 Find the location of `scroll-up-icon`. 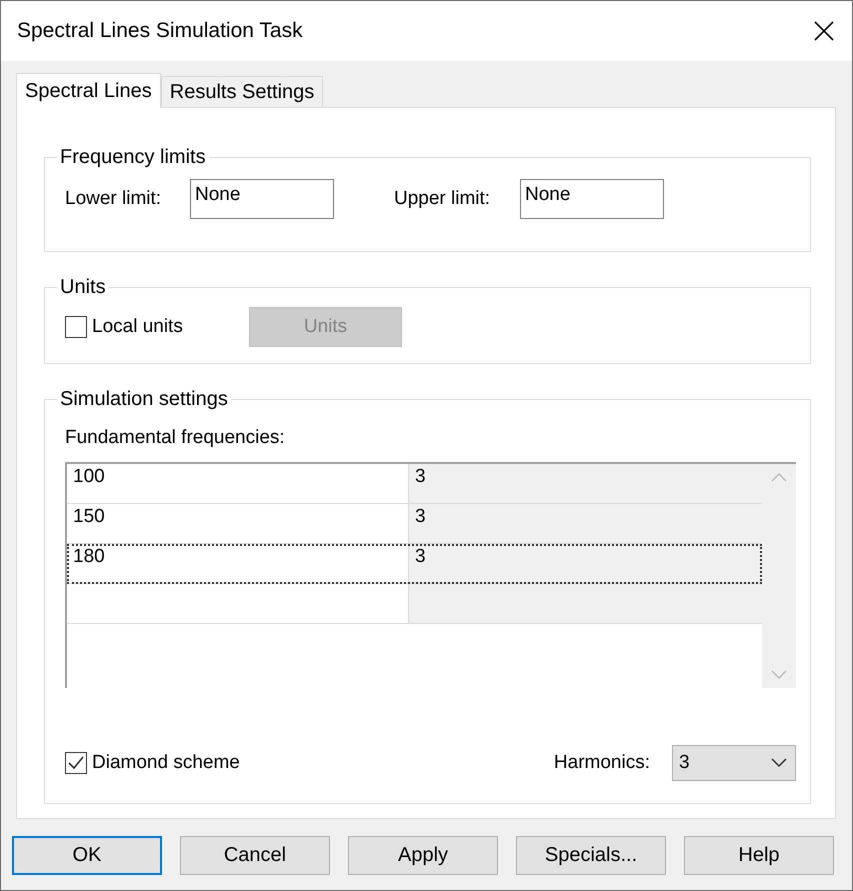

scroll-up-icon is located at coordinates (779, 477).